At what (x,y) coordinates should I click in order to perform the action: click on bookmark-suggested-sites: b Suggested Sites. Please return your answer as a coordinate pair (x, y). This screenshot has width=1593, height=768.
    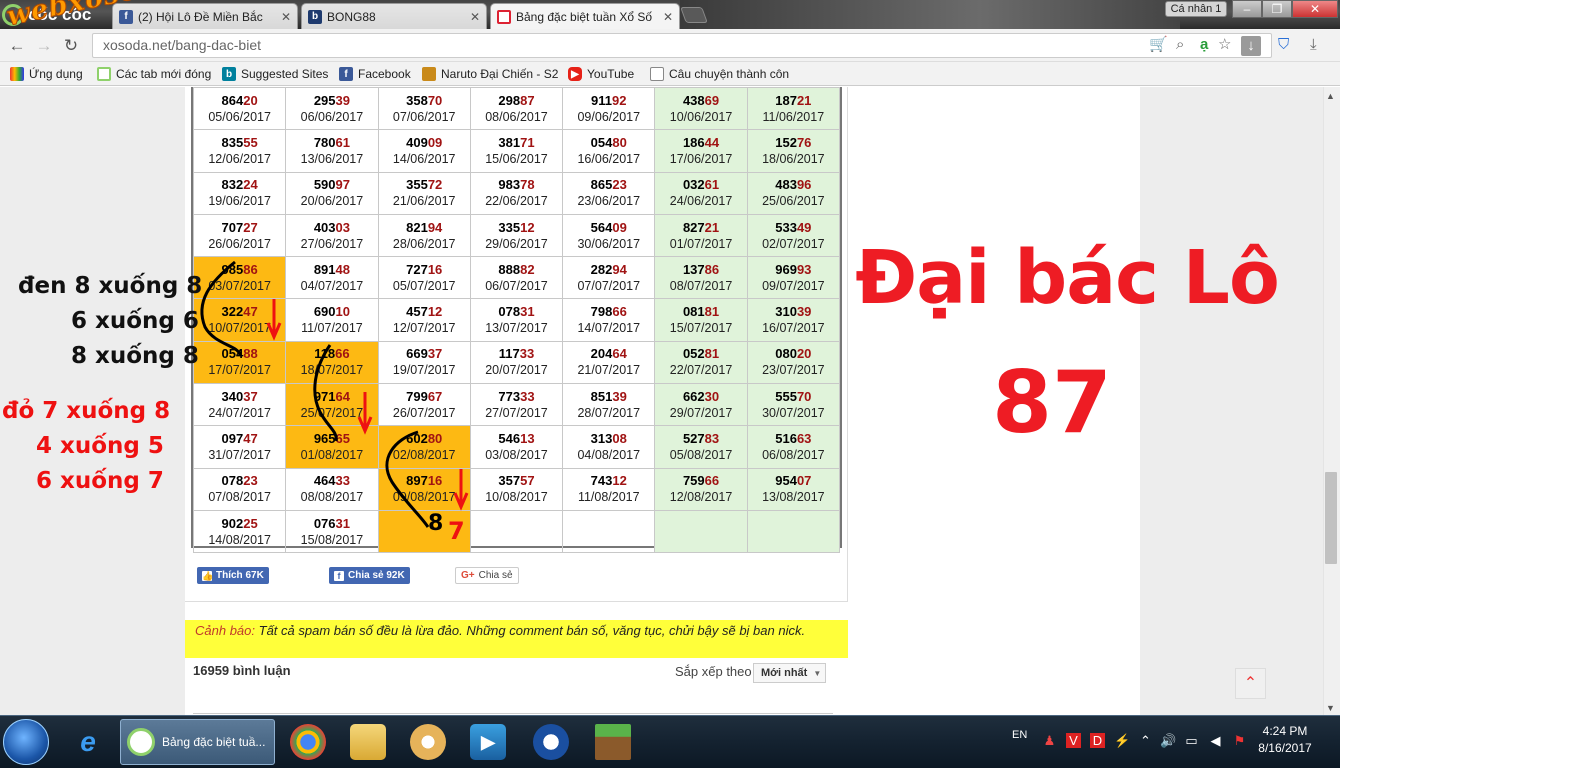
    Looking at the image, I should click on (275, 74).